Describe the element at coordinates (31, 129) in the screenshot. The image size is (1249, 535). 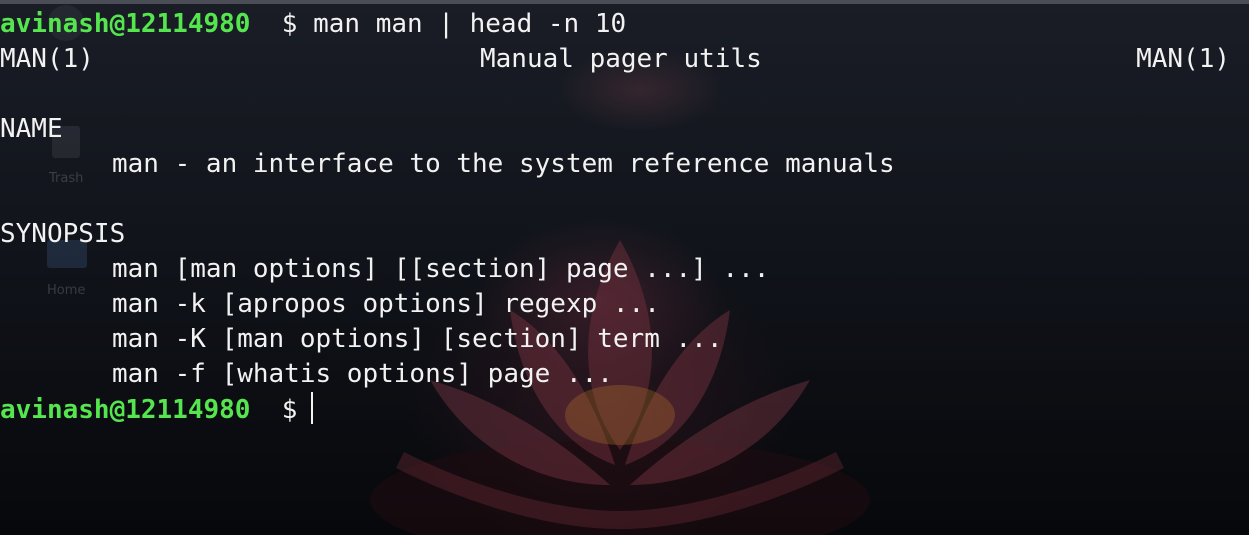
I see `name-heading: NAME` at that location.